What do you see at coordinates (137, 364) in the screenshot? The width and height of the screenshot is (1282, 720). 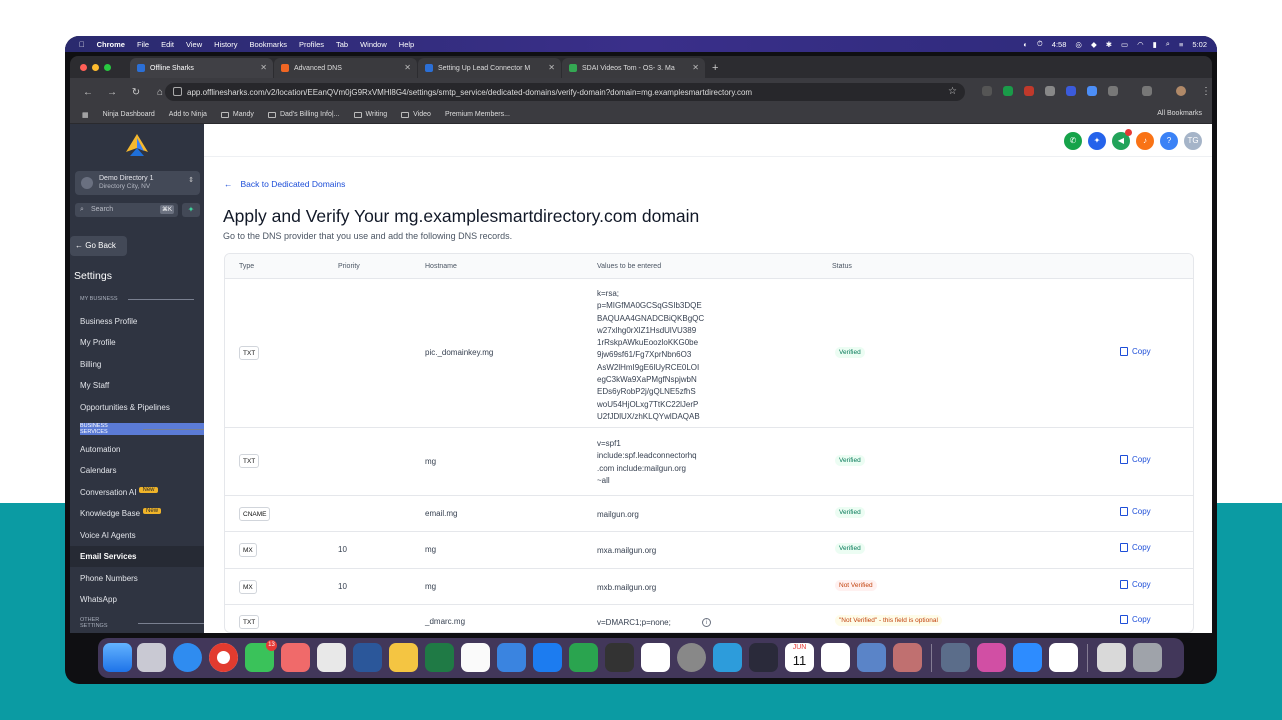 I see `sidebar-item-billing: Billing` at bounding box center [137, 364].